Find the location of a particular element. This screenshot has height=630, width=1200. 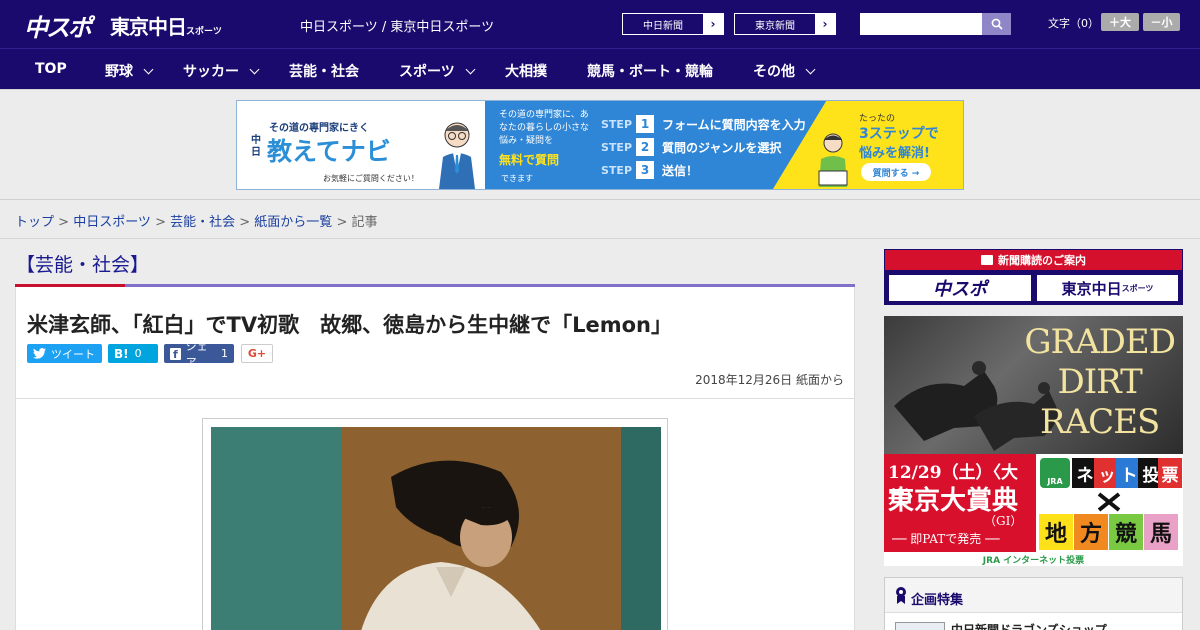

tweet-button: ツイート is located at coordinates (64, 353).